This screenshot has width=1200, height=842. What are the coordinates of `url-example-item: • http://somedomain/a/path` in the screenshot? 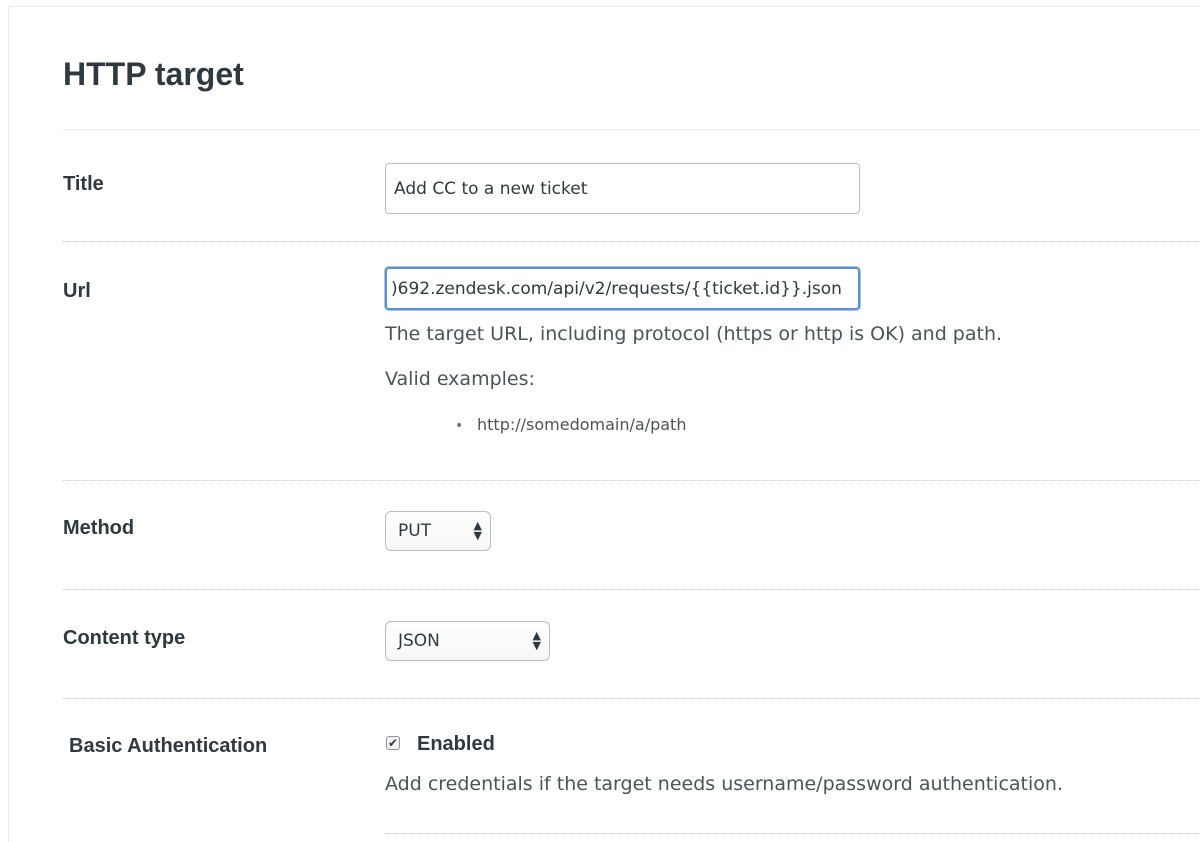 It's located at (570, 425).